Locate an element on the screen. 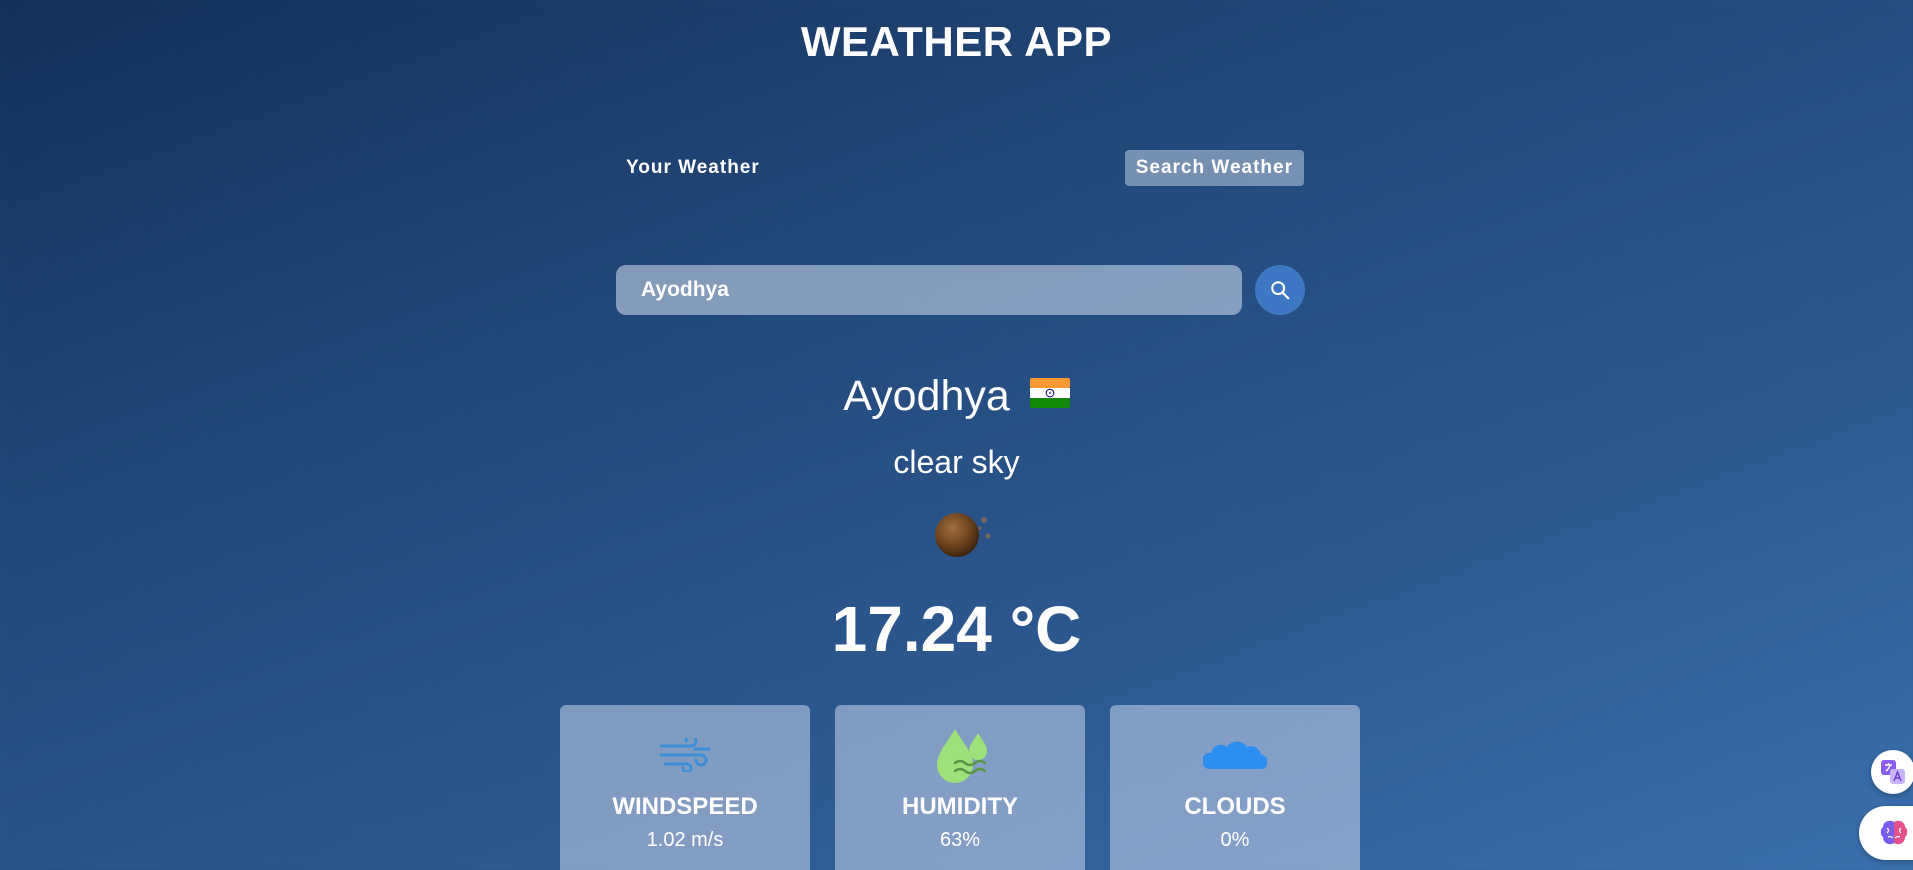 The height and width of the screenshot is (870, 1913). brain-icon is located at coordinates (1894, 832).